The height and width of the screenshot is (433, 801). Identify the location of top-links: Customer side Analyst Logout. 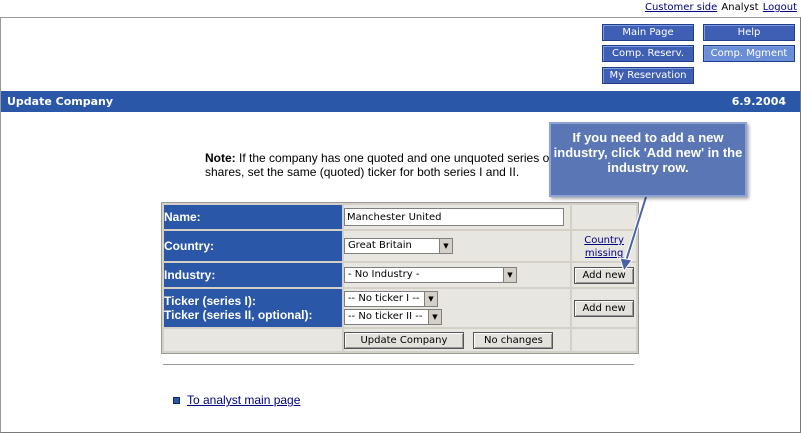
(721, 7).